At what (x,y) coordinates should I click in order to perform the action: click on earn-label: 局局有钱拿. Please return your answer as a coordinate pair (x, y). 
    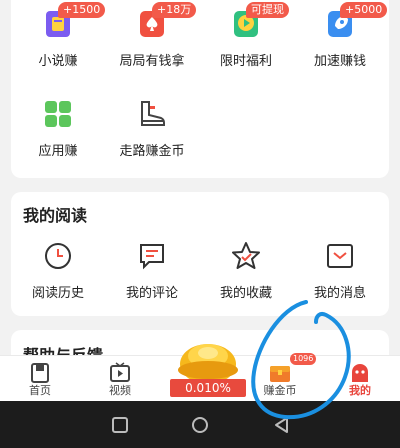
    Looking at the image, I should click on (152, 61).